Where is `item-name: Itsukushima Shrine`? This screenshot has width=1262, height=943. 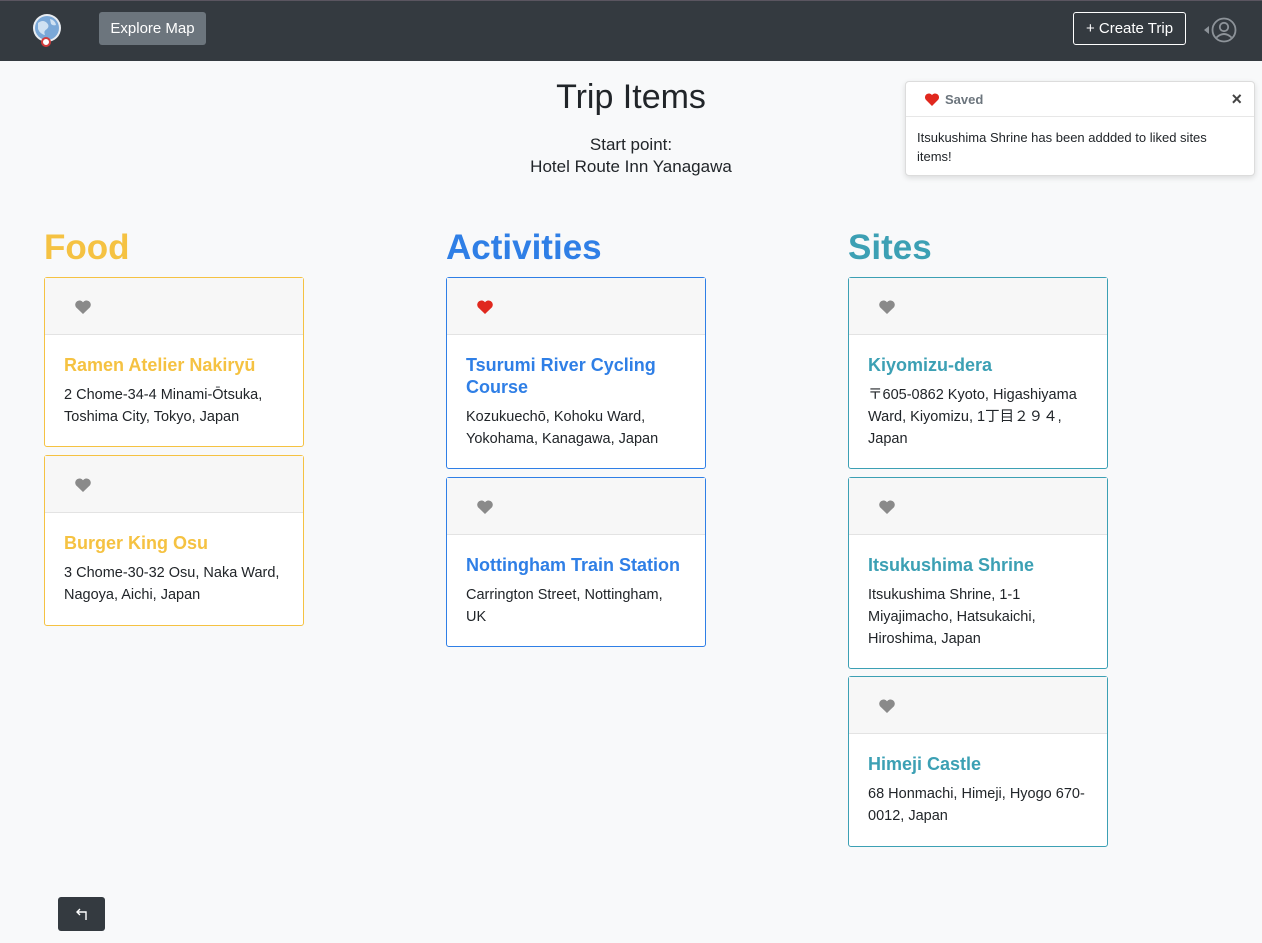 item-name: Itsukushima Shrine is located at coordinates (978, 565).